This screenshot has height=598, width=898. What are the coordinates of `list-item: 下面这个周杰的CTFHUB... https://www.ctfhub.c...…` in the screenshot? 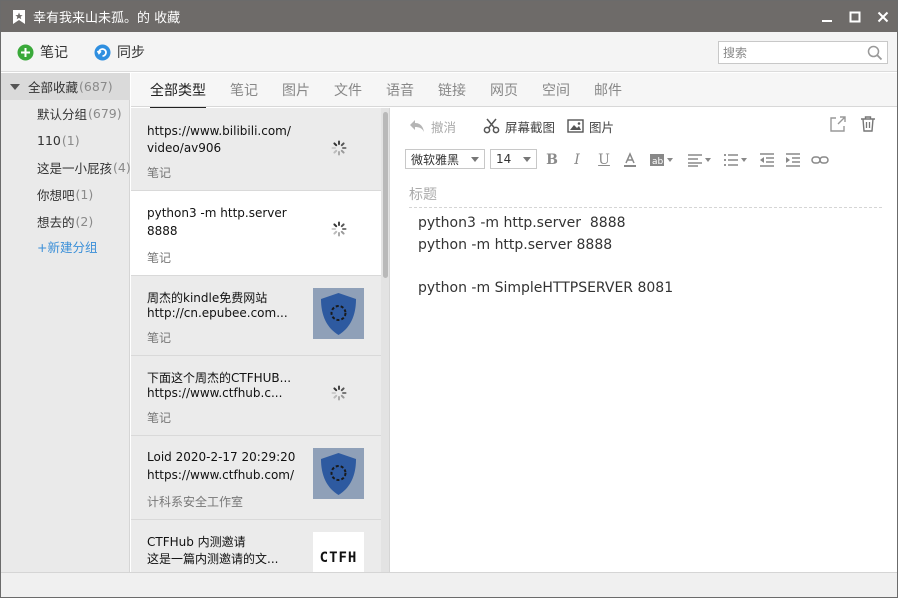 It's located at (256, 396).